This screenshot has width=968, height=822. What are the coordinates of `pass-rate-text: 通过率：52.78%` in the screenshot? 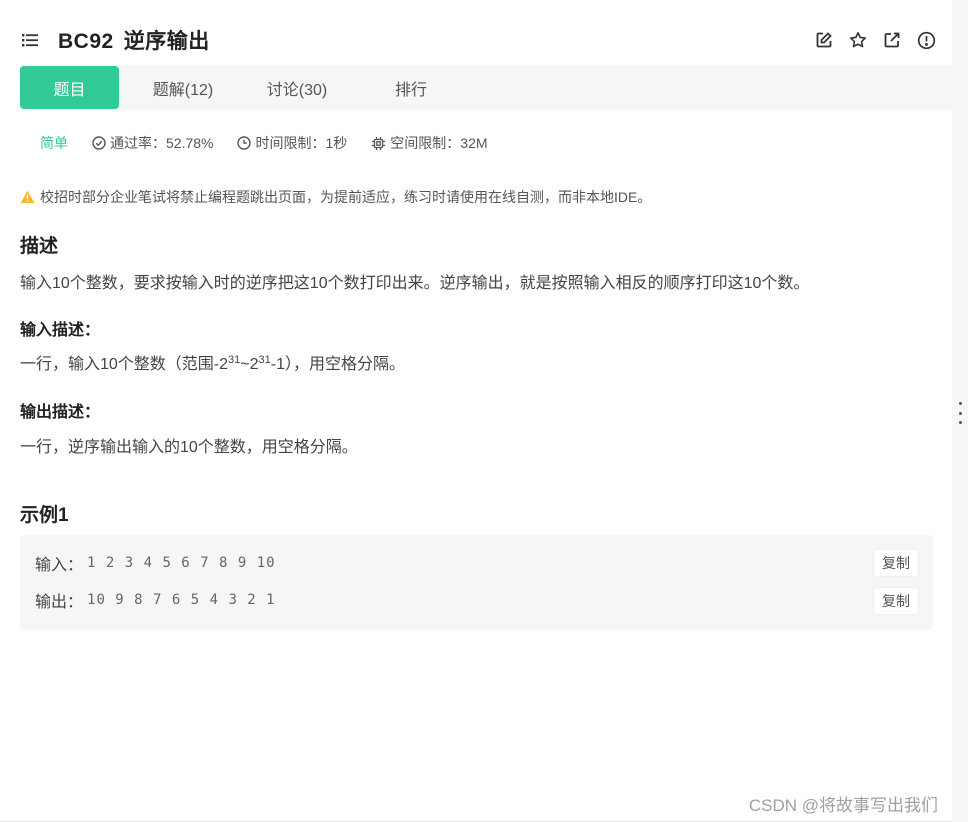 It's located at (162, 143).